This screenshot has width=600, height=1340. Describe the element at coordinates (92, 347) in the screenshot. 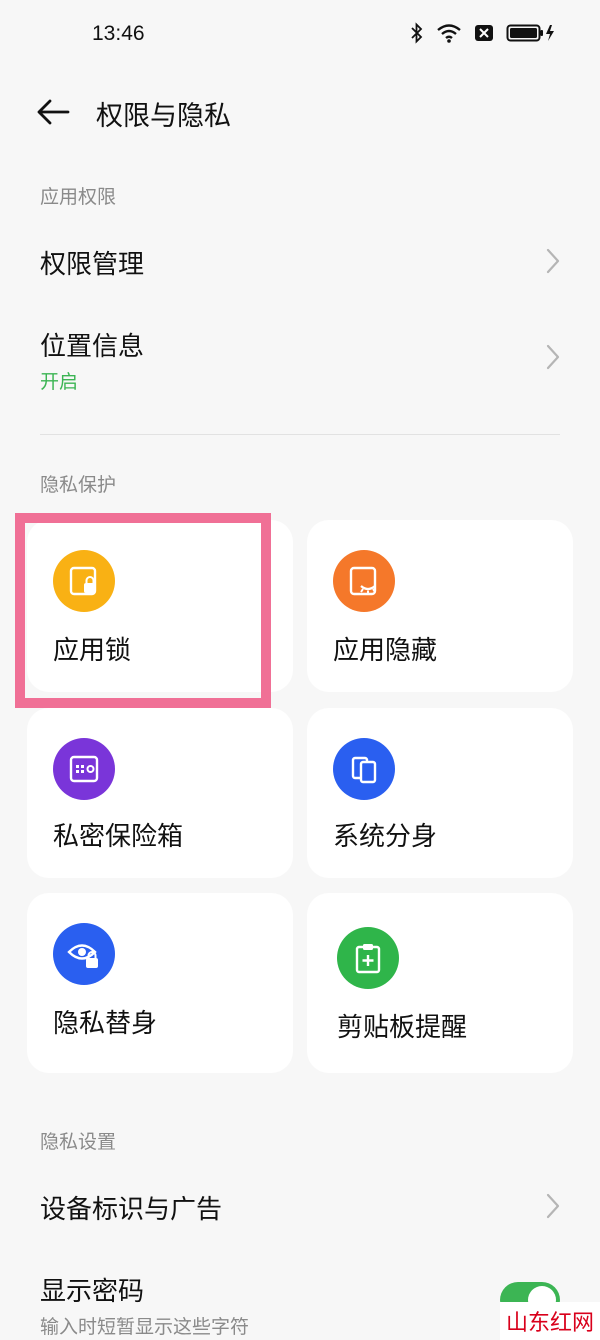

I see `row-title: 位置信息` at that location.